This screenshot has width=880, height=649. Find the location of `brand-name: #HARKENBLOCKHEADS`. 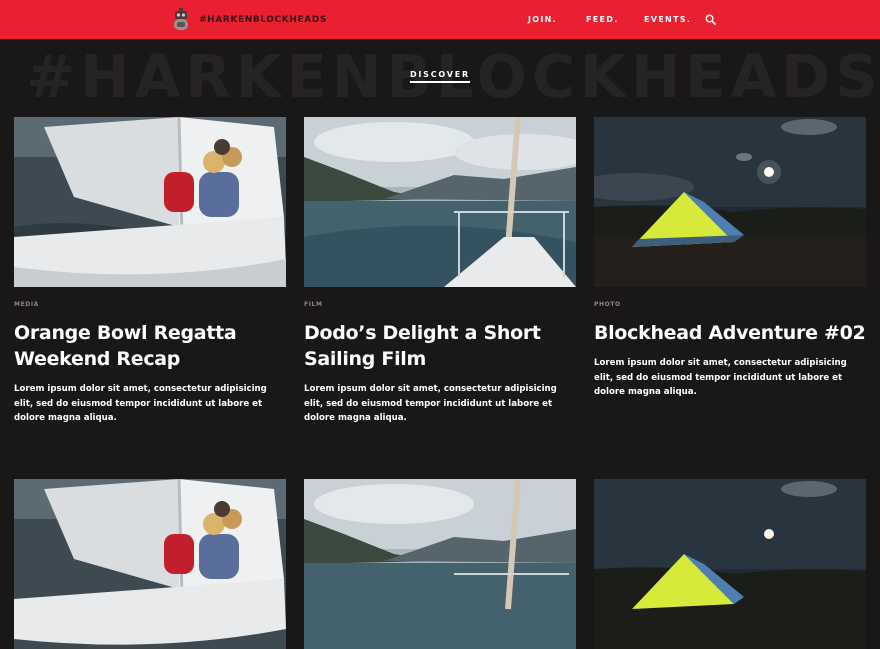

brand-name: #HARKENBLOCKHEADS is located at coordinates (263, 20).